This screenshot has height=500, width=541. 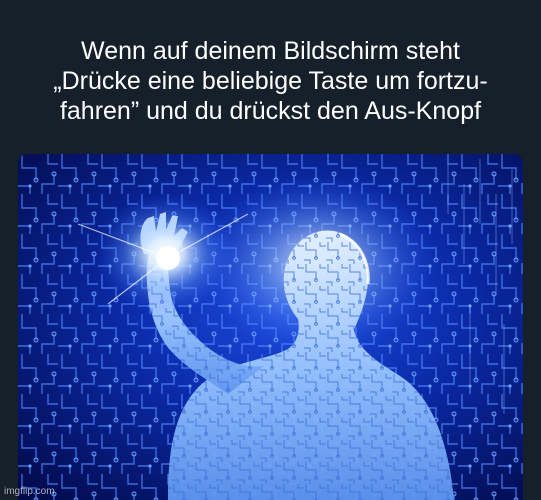 I want to click on caption-line-2: „Drücke eine beliebige Taste um fortzu-, so click(x=270, y=81).